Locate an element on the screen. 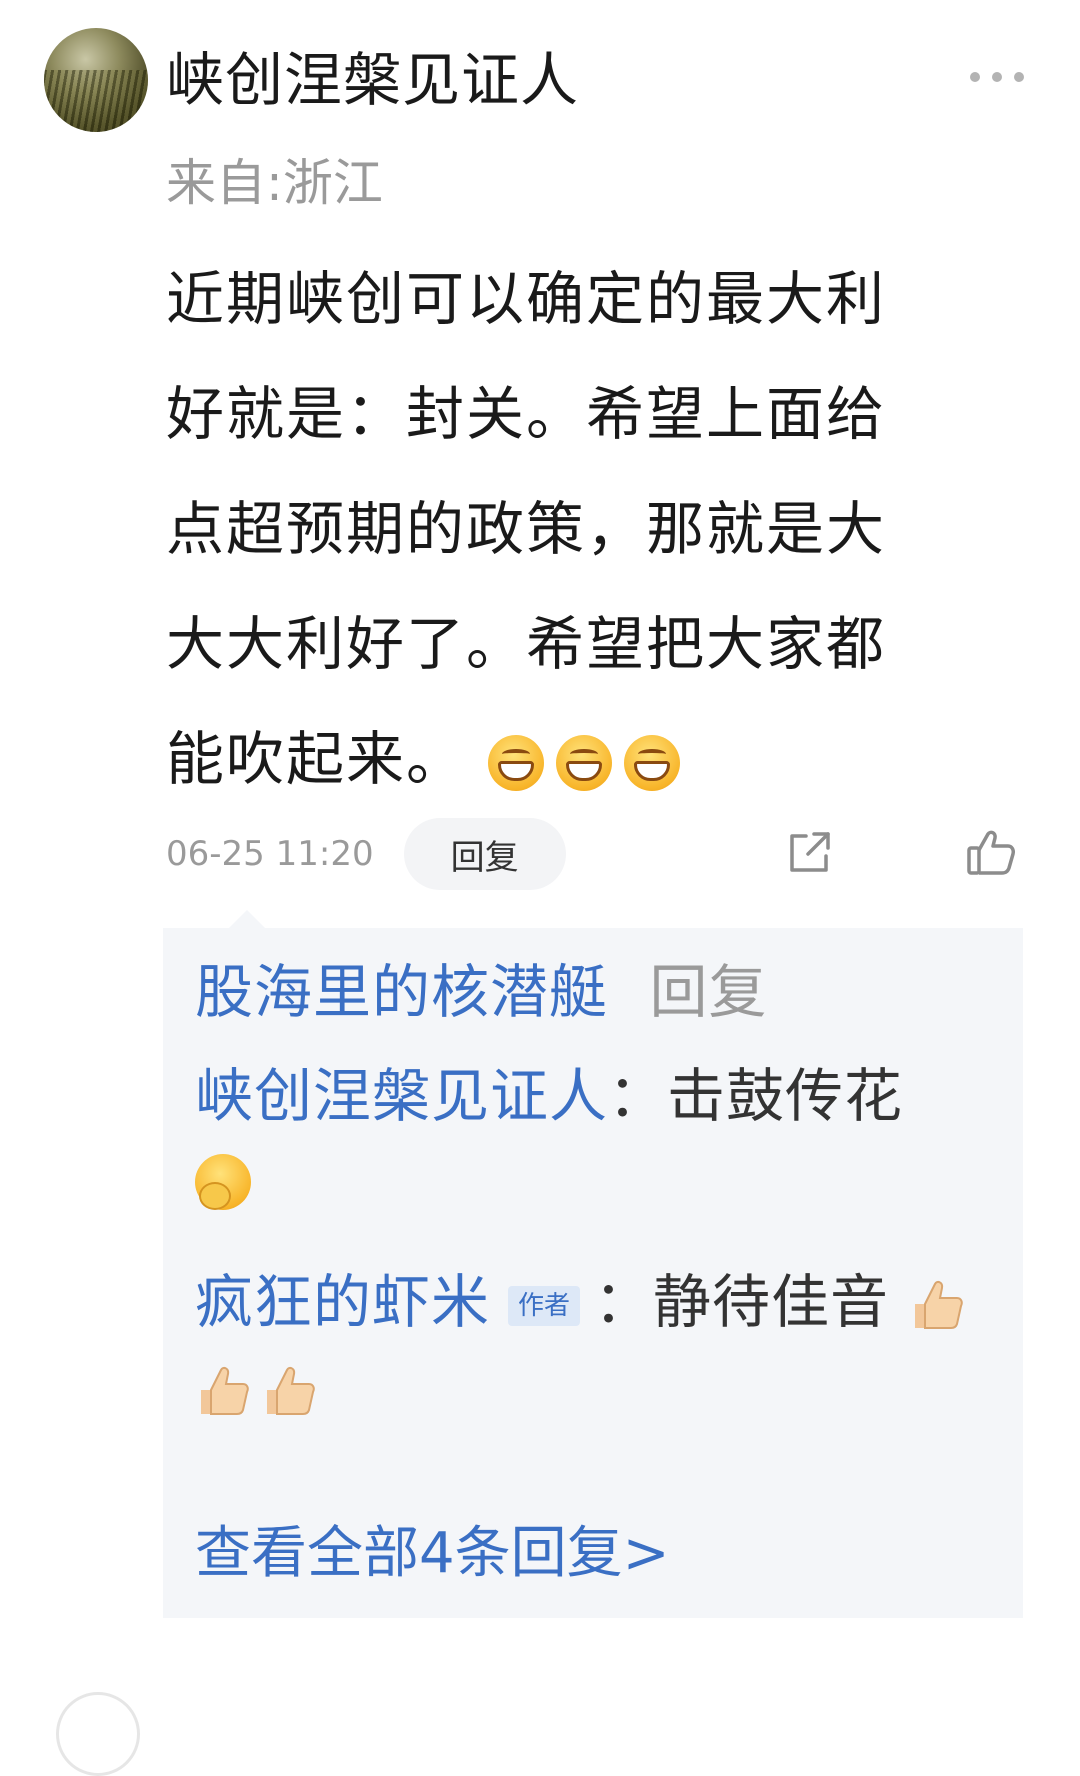  reply-item: 峡创涅槃见证人：击鼓传花 is located at coordinates (549, 1096).